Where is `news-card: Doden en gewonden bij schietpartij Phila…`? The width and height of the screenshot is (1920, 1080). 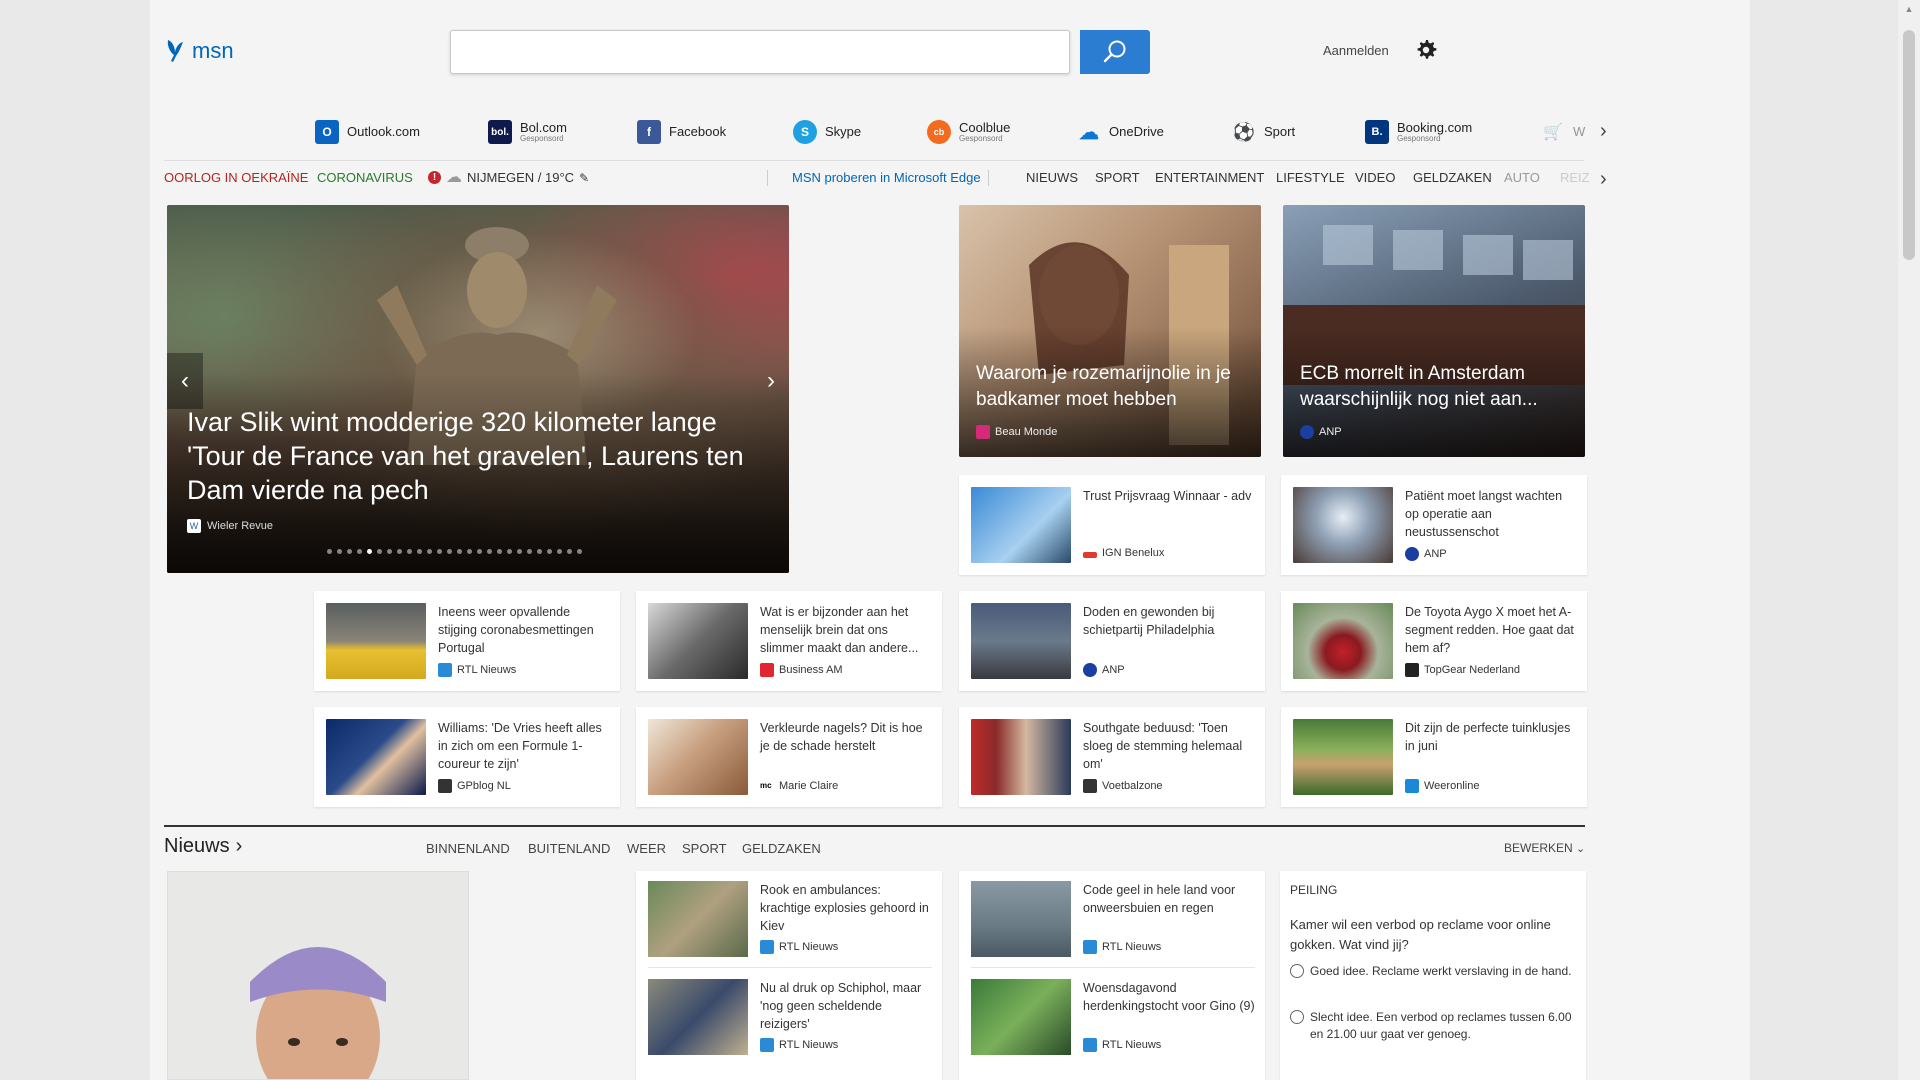 news-card: Doden en gewonden bij schietpartij Phila… is located at coordinates (1112, 641).